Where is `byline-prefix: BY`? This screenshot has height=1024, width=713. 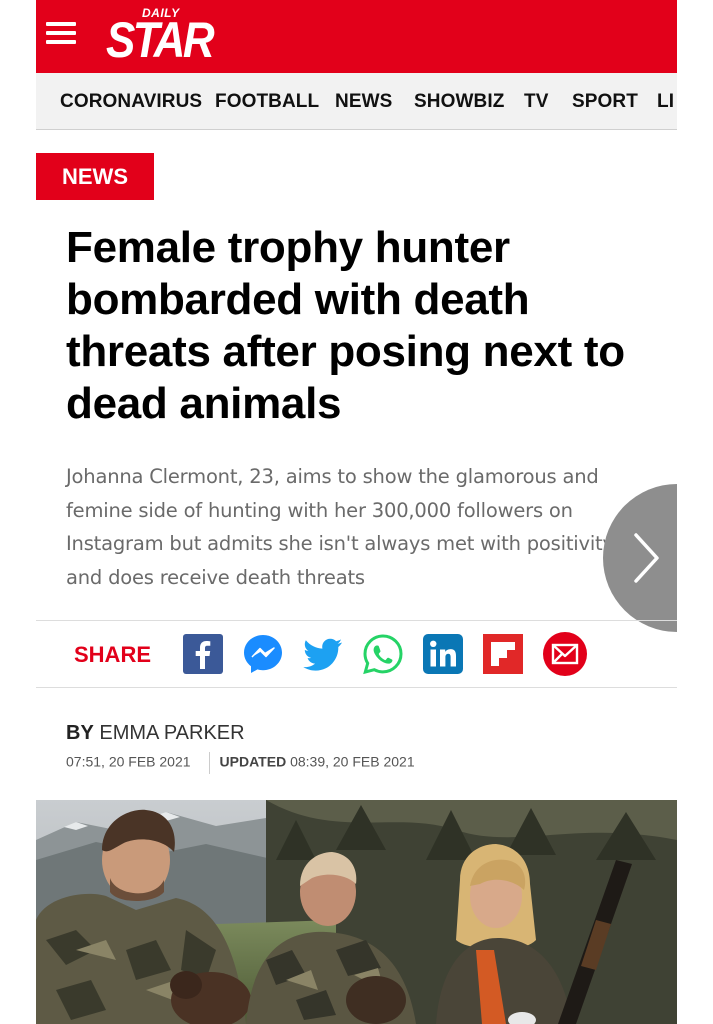
byline-prefix: BY is located at coordinates (80, 733).